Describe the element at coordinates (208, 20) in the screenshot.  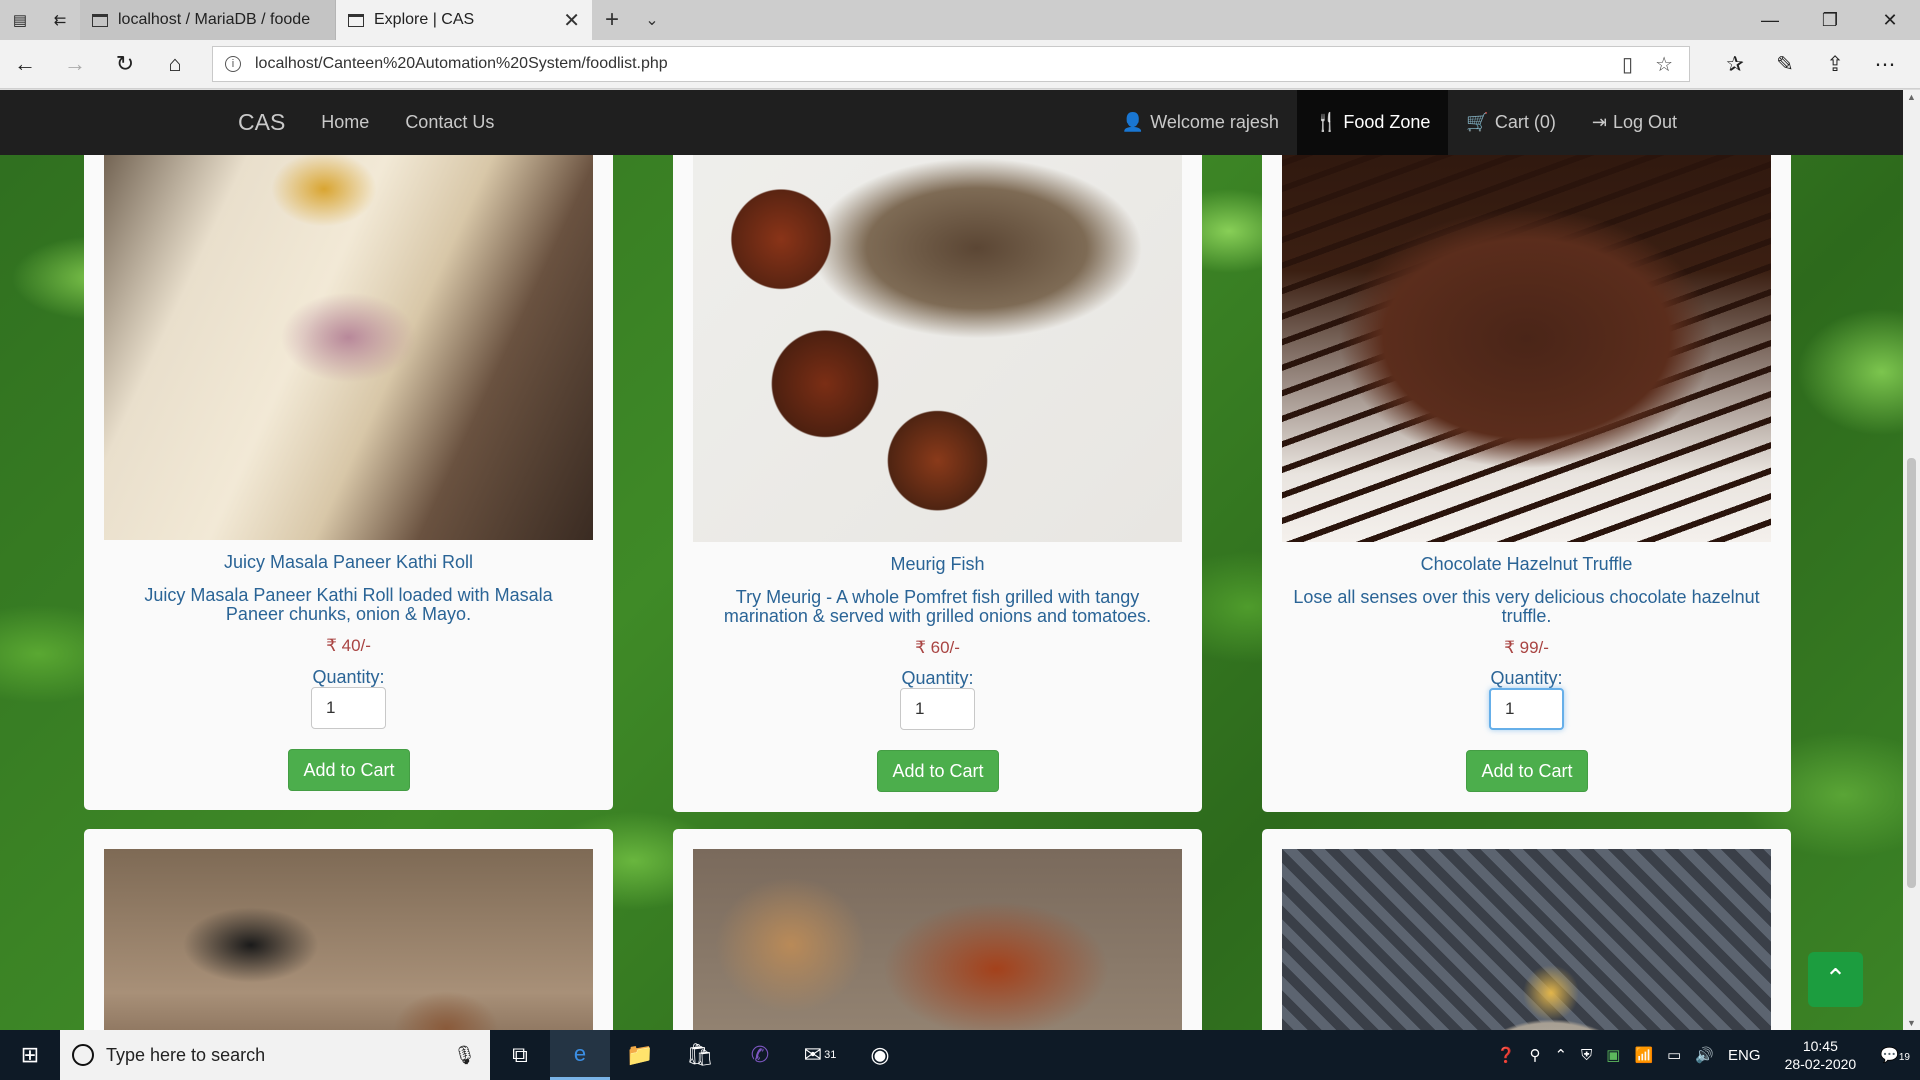
I see `browser-tab-mariadb: localhost / MariaDB / foode` at that location.